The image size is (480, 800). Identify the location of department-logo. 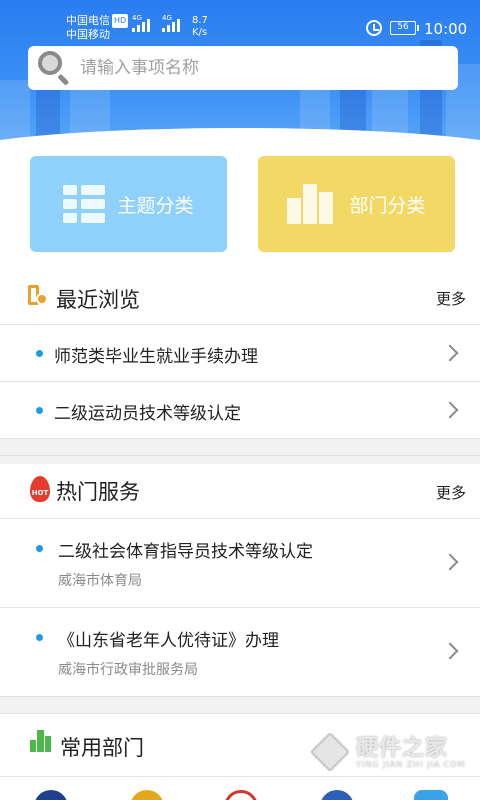
(431, 795).